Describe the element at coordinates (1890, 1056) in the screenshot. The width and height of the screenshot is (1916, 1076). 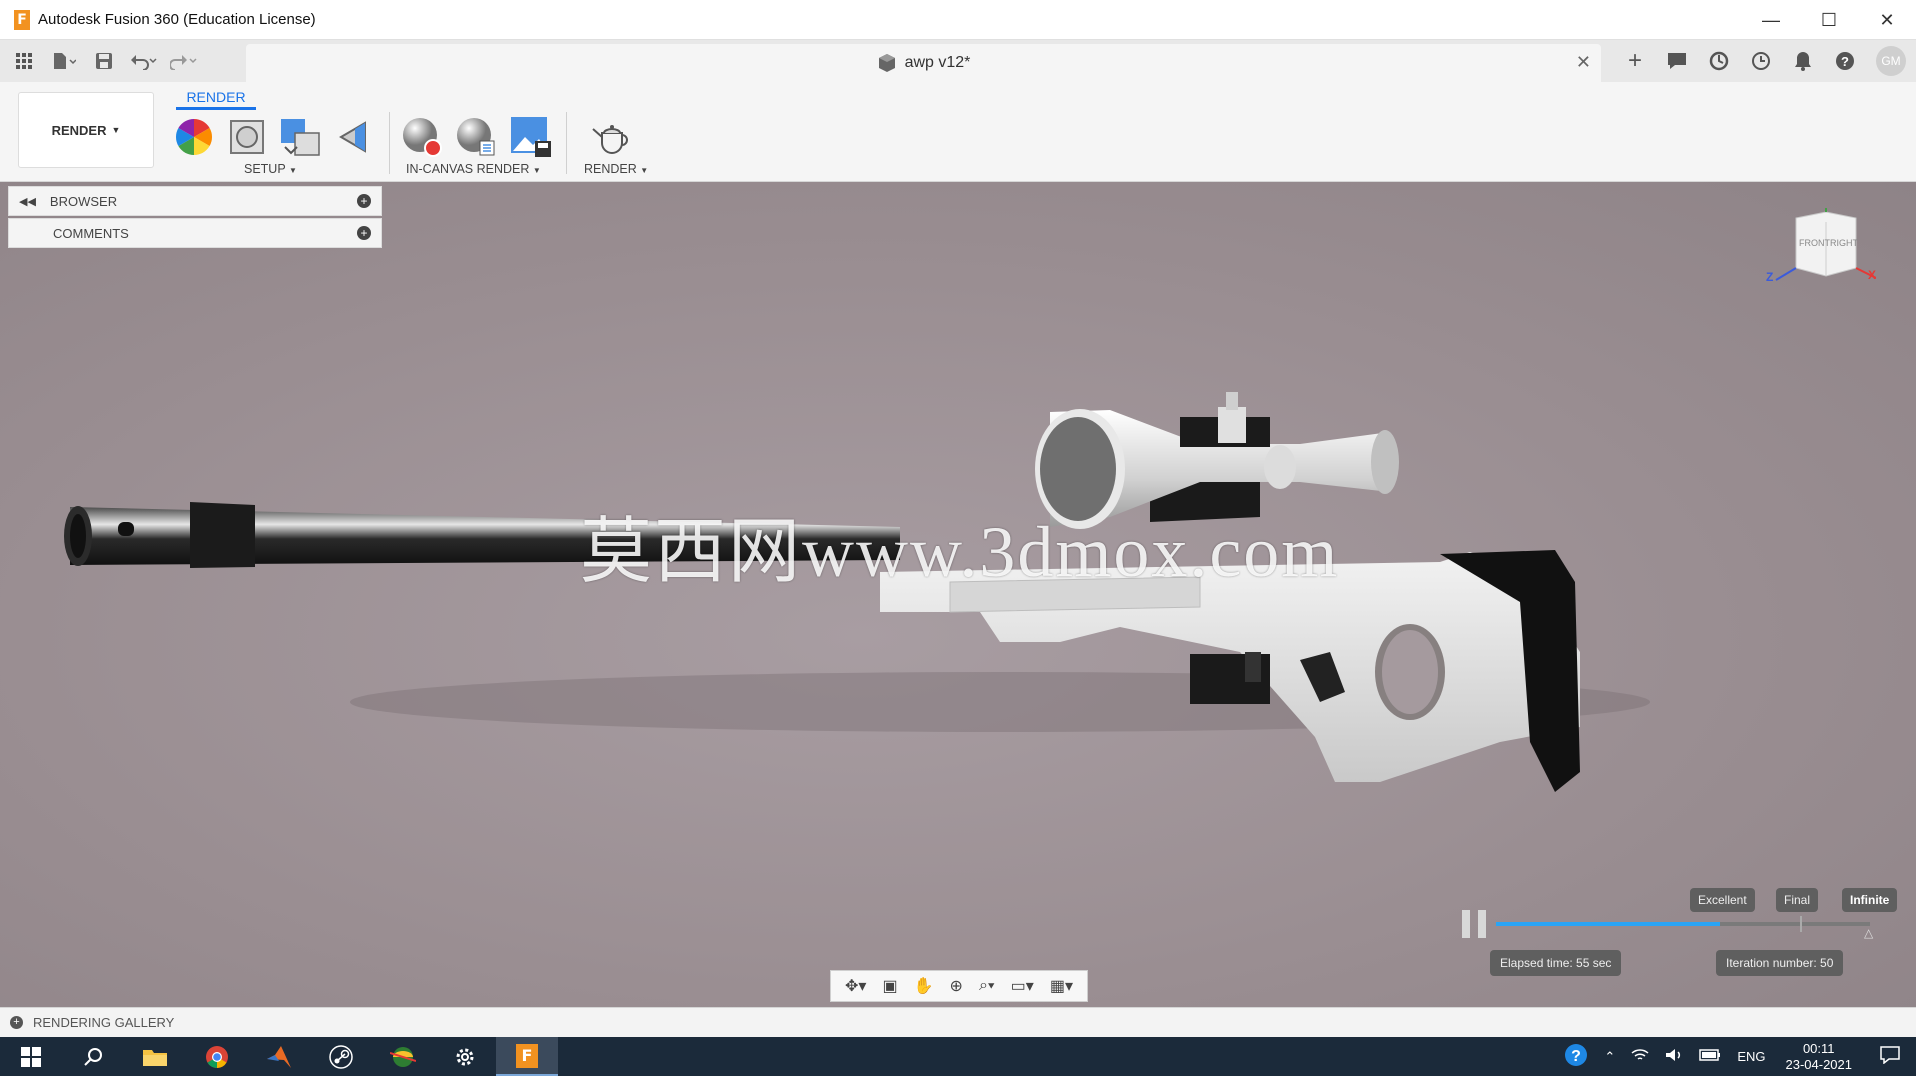
I see `action-center-notification-icon` at that location.